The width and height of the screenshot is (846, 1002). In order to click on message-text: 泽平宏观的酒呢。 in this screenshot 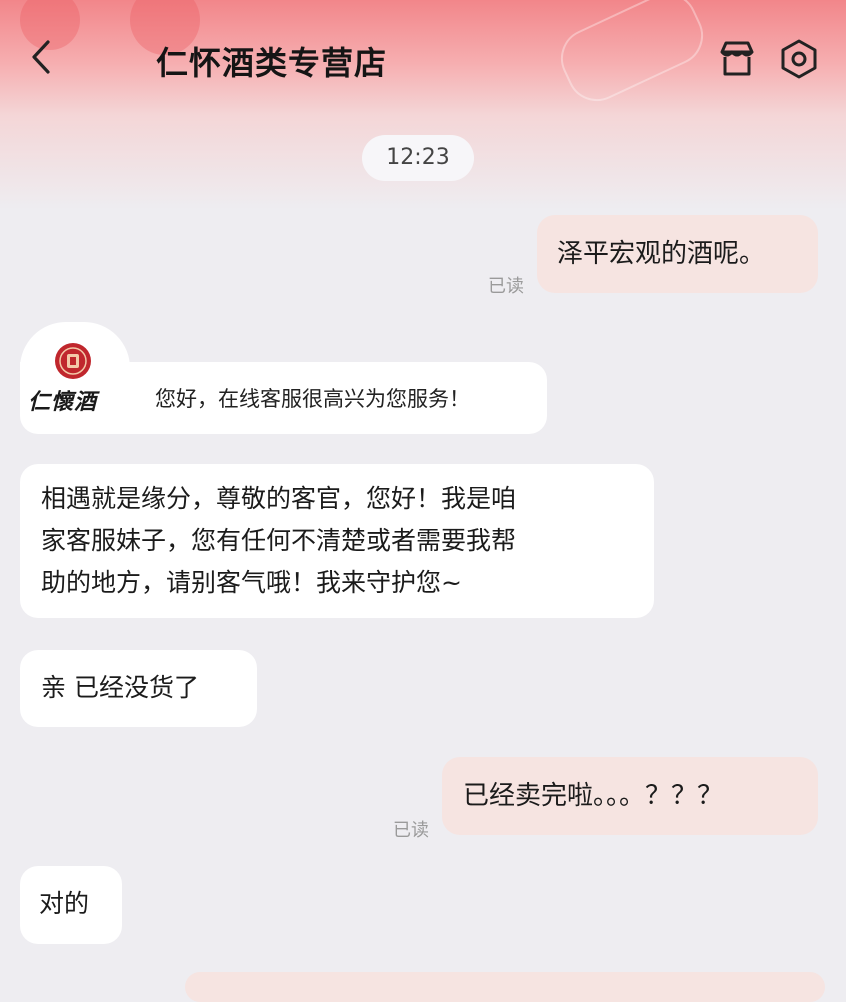, I will do `click(661, 254)`.